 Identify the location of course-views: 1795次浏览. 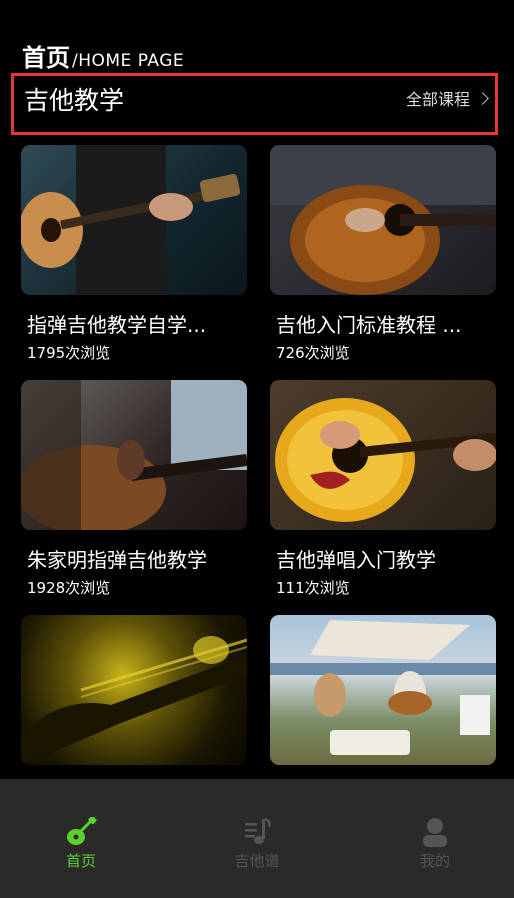
(69, 353).